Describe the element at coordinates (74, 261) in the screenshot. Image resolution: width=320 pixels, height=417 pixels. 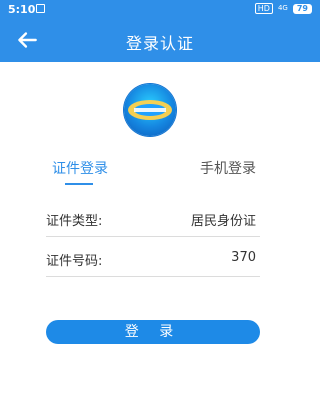
I see `id-number-label: 证件号码:` at that location.